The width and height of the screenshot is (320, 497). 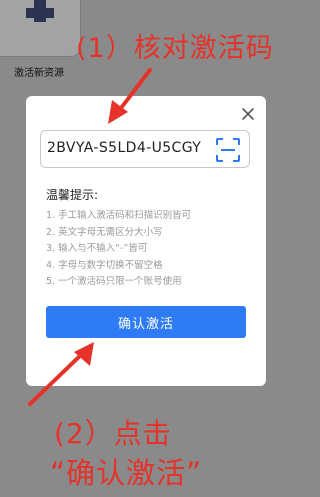 What do you see at coordinates (72, 195) in the screenshot?
I see `tips-title: 温馨提示:` at bounding box center [72, 195].